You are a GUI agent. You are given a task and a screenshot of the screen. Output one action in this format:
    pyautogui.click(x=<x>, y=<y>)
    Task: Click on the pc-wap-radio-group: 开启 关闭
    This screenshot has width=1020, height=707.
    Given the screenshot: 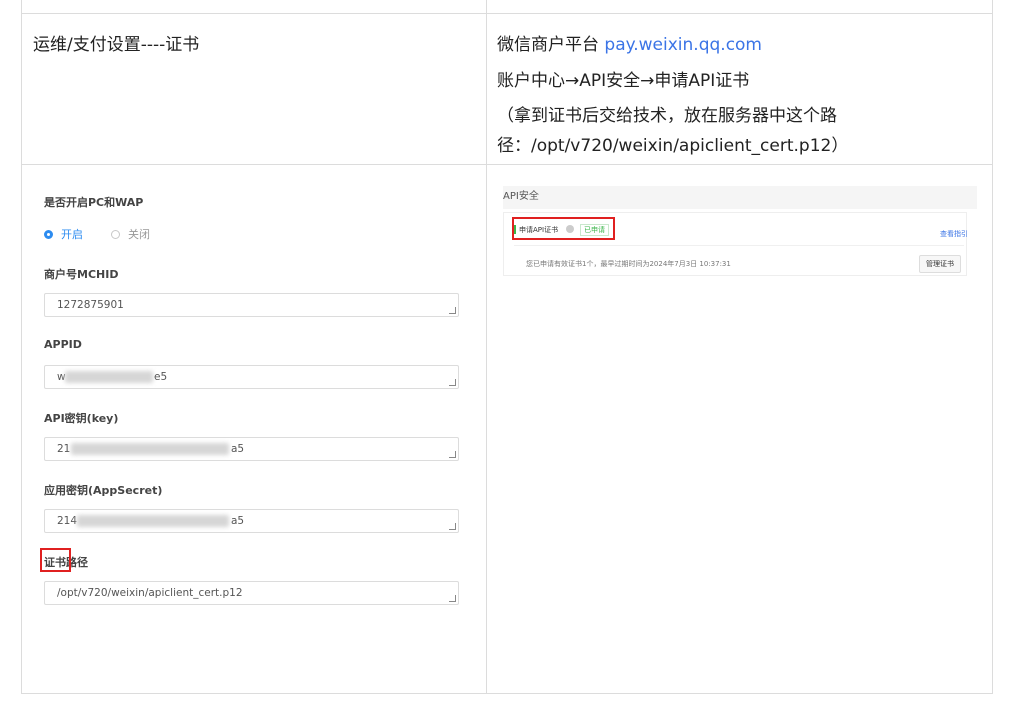 What is the action you would take?
    pyautogui.click(x=111, y=234)
    